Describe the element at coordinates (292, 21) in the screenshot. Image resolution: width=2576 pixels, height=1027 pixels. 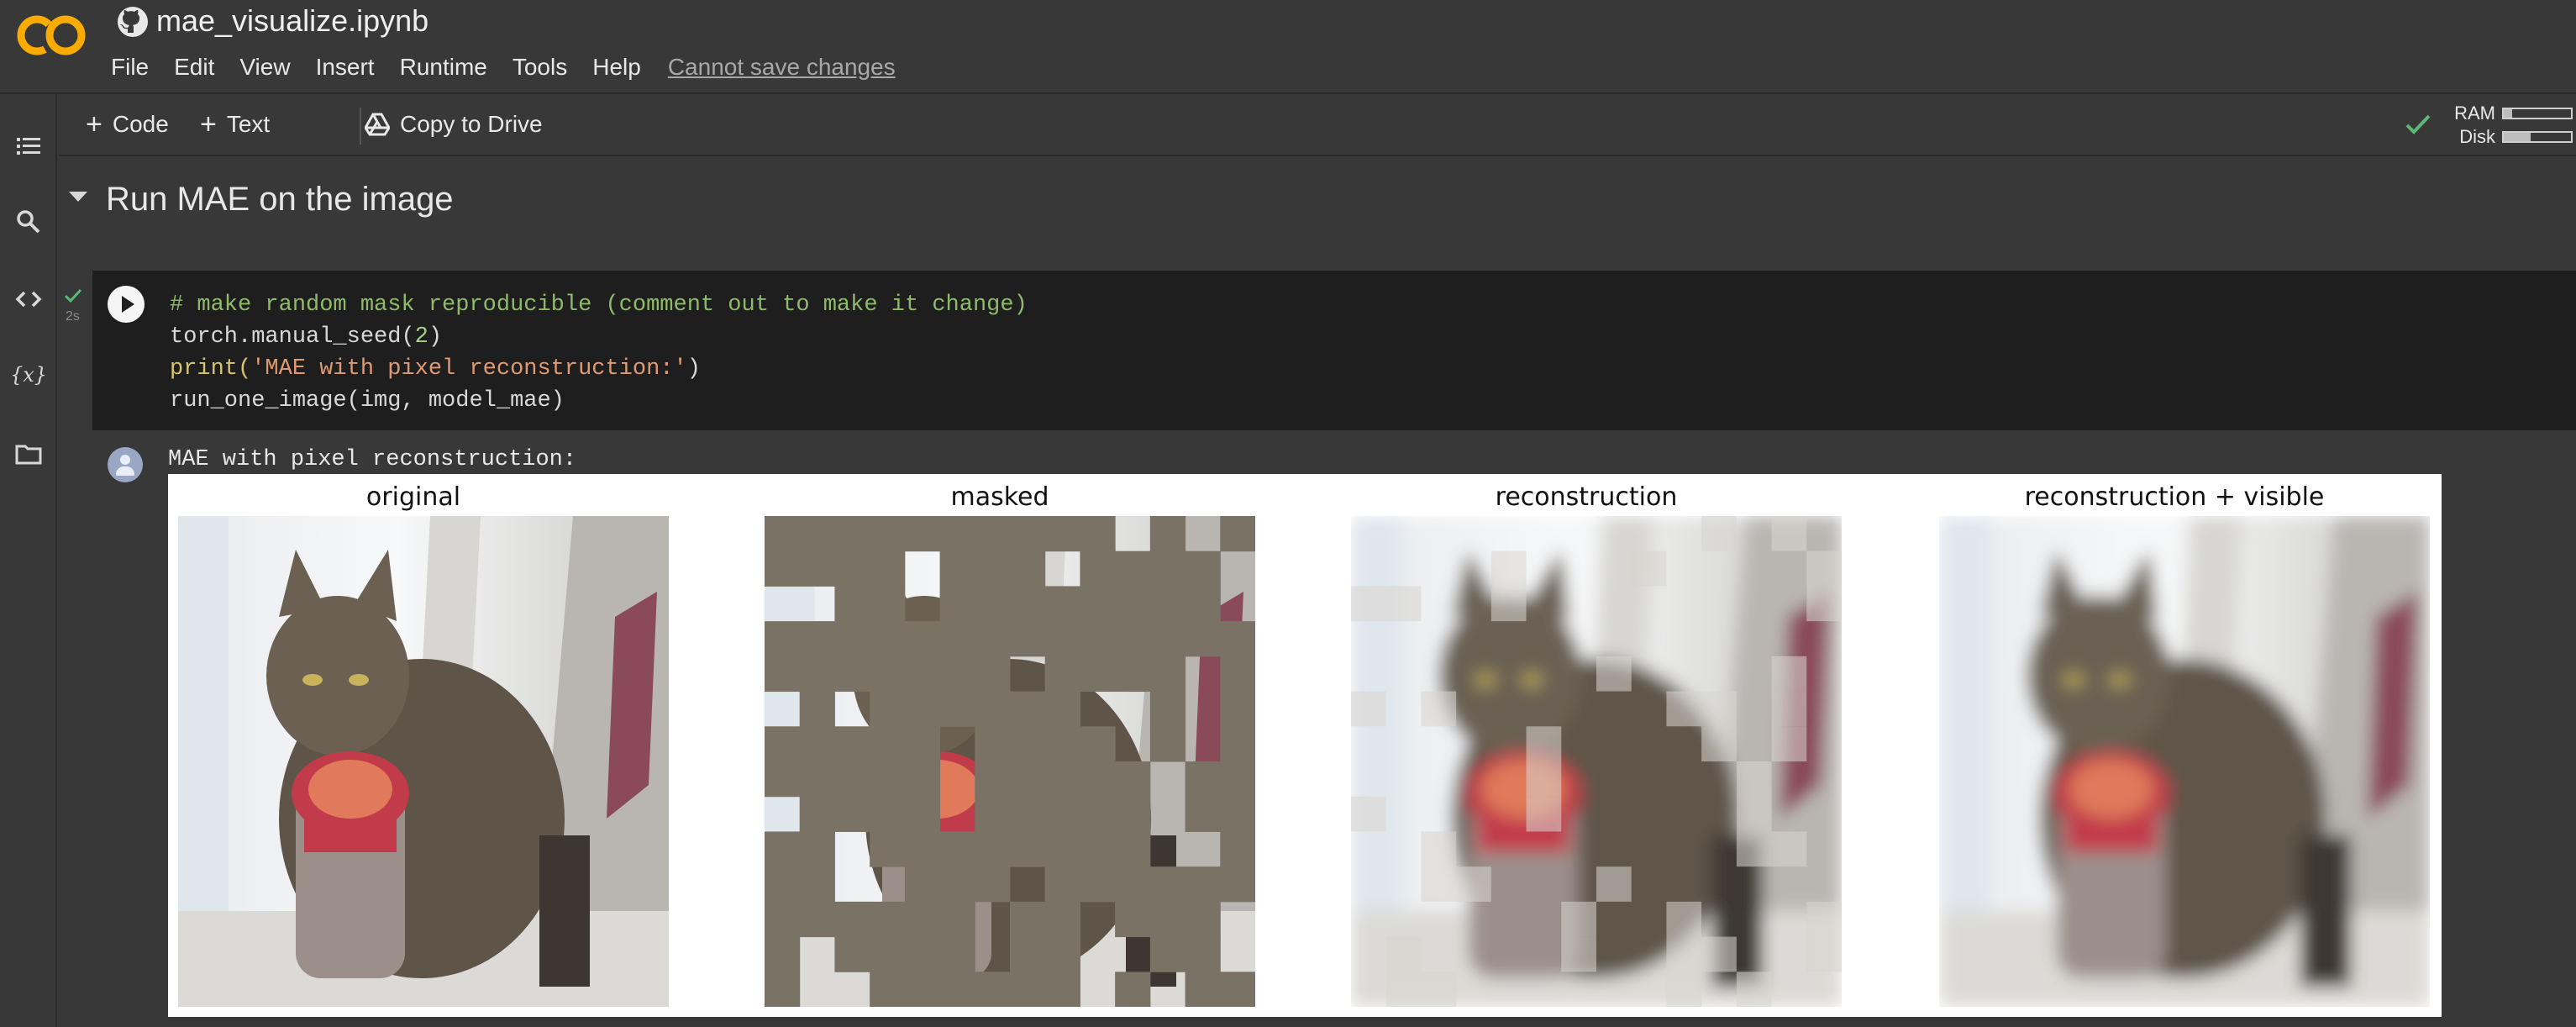
I see `notebook-title: mae_visualize.ipynb` at that location.